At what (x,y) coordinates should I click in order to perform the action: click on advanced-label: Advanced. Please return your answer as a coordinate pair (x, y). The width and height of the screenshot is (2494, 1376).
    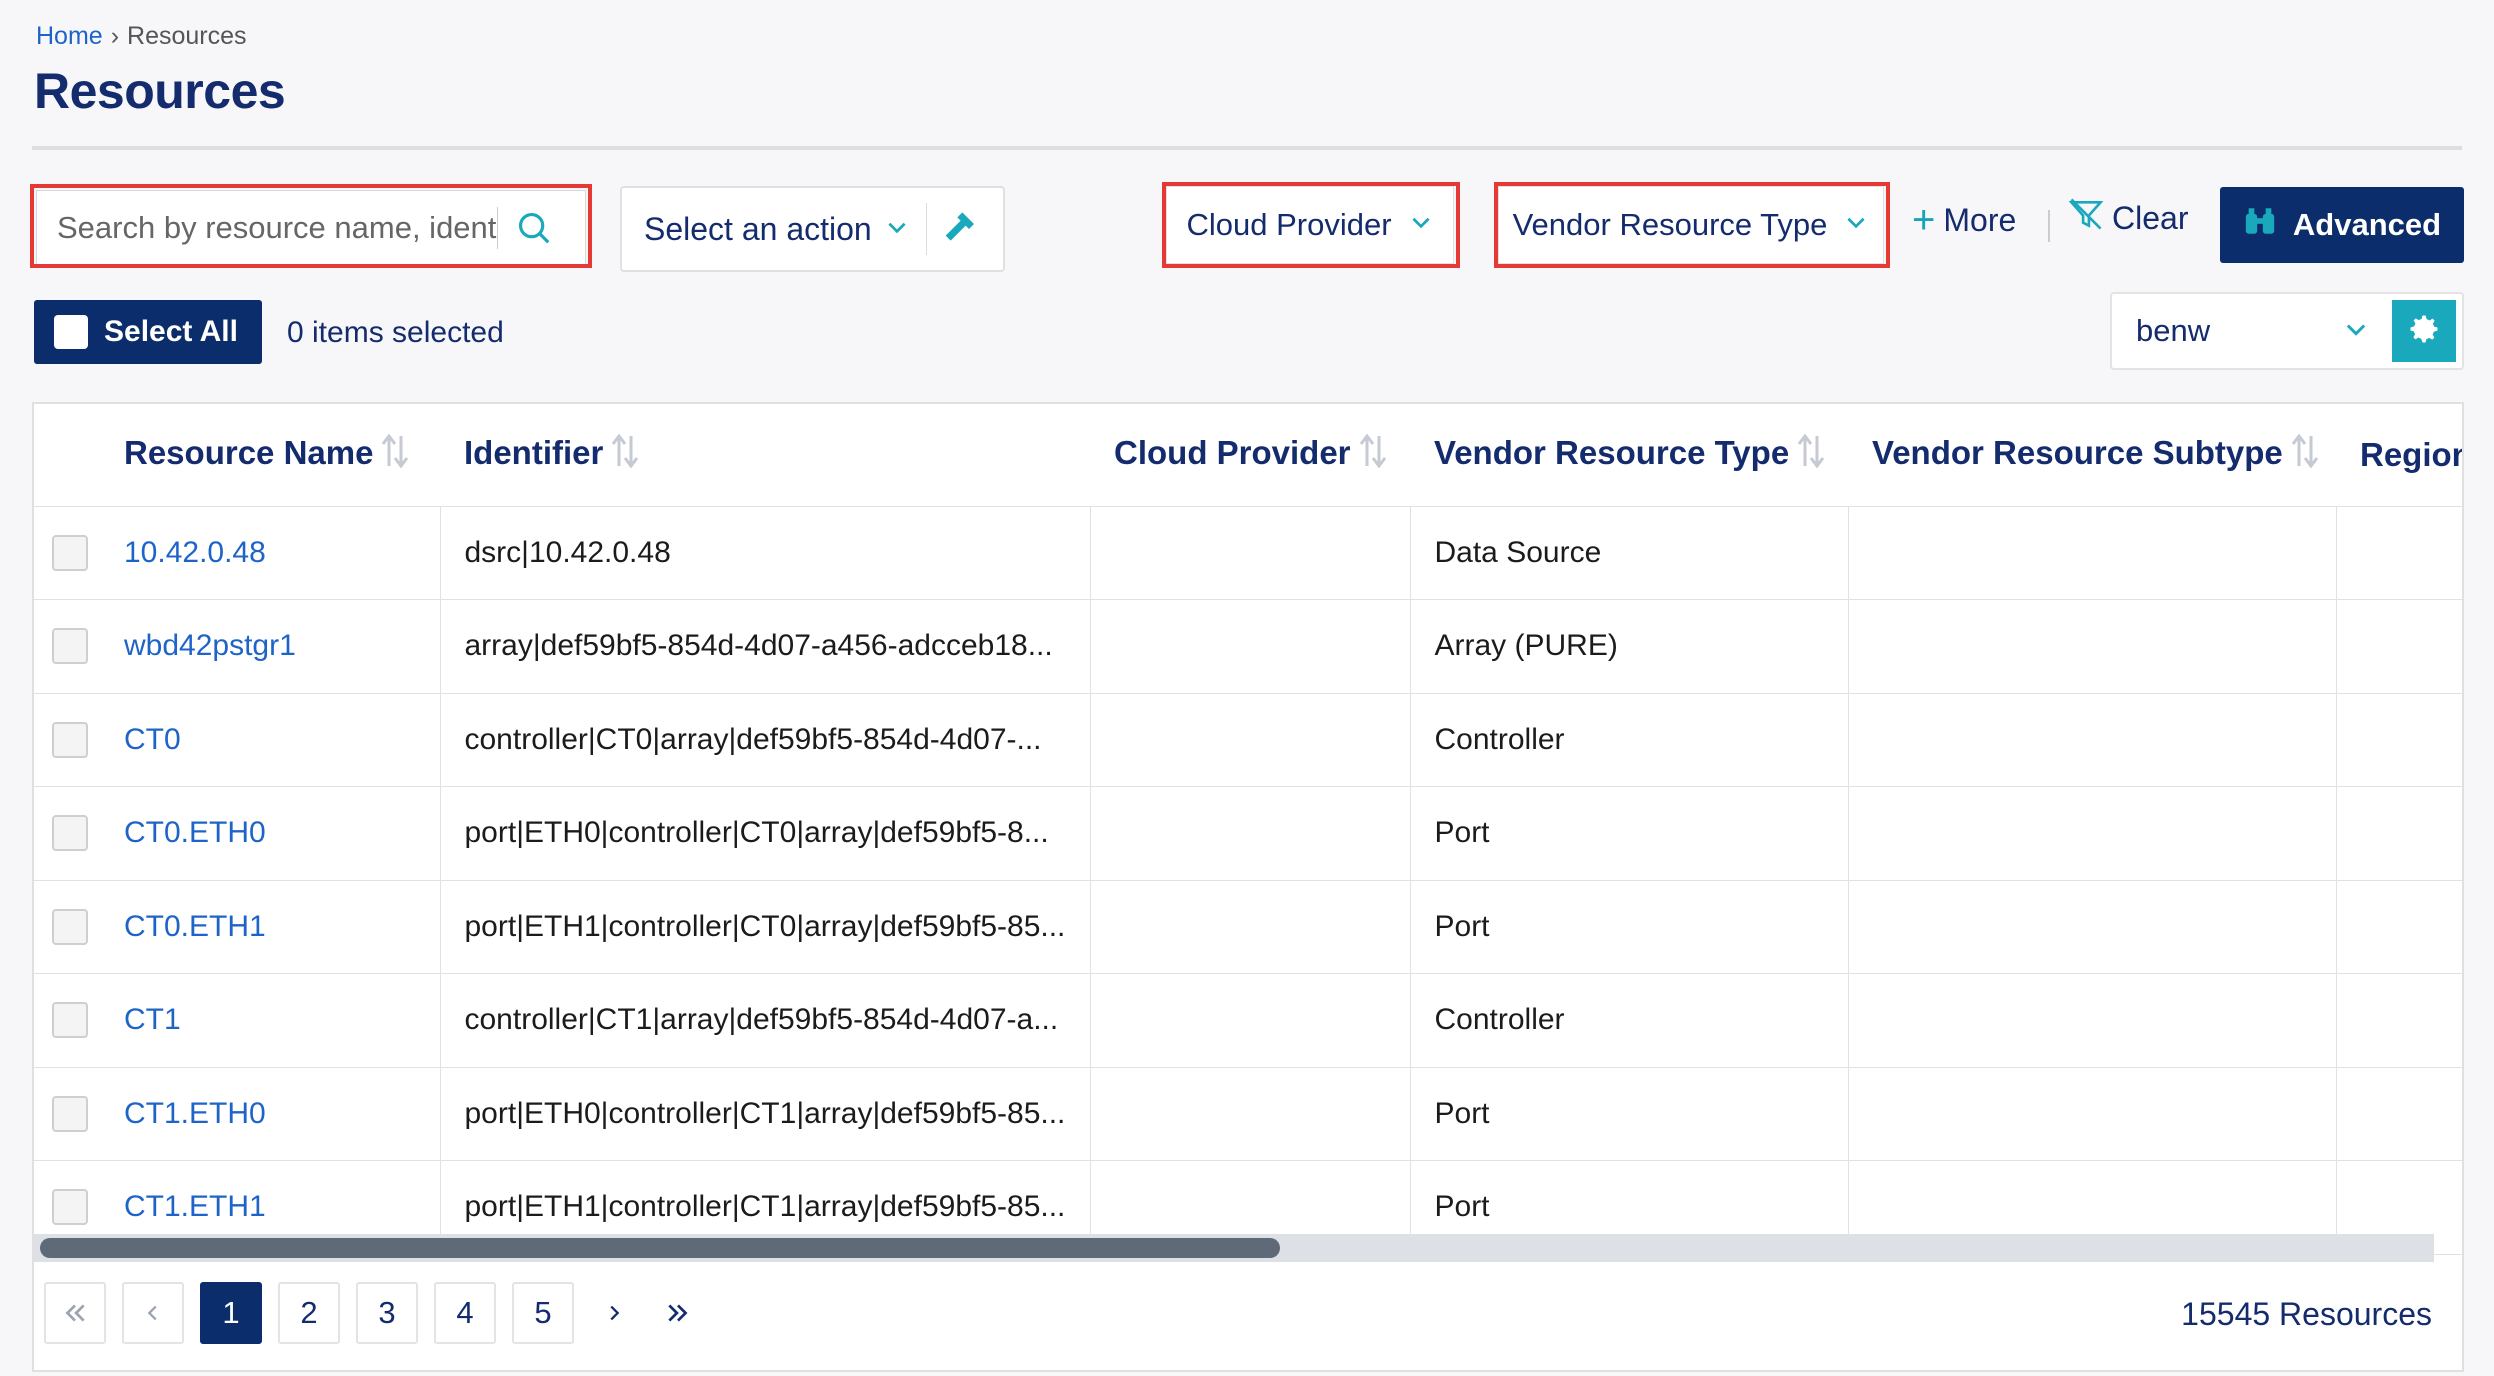
    Looking at the image, I should click on (2367, 224).